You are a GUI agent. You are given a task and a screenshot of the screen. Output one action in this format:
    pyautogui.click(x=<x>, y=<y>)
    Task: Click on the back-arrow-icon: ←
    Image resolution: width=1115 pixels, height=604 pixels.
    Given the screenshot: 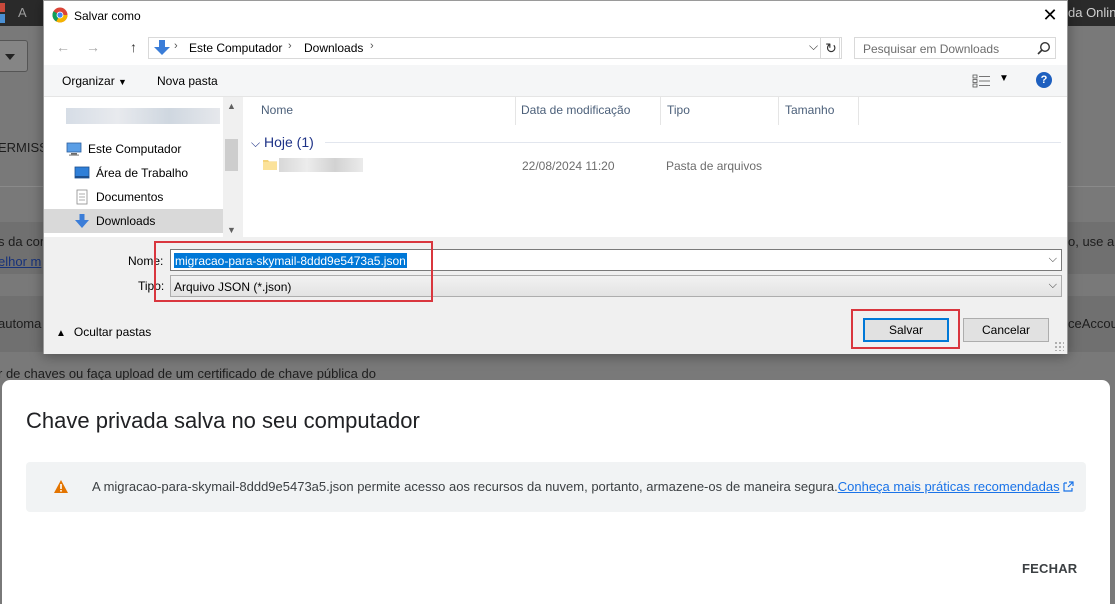 What is the action you would take?
    pyautogui.click(x=63, y=47)
    